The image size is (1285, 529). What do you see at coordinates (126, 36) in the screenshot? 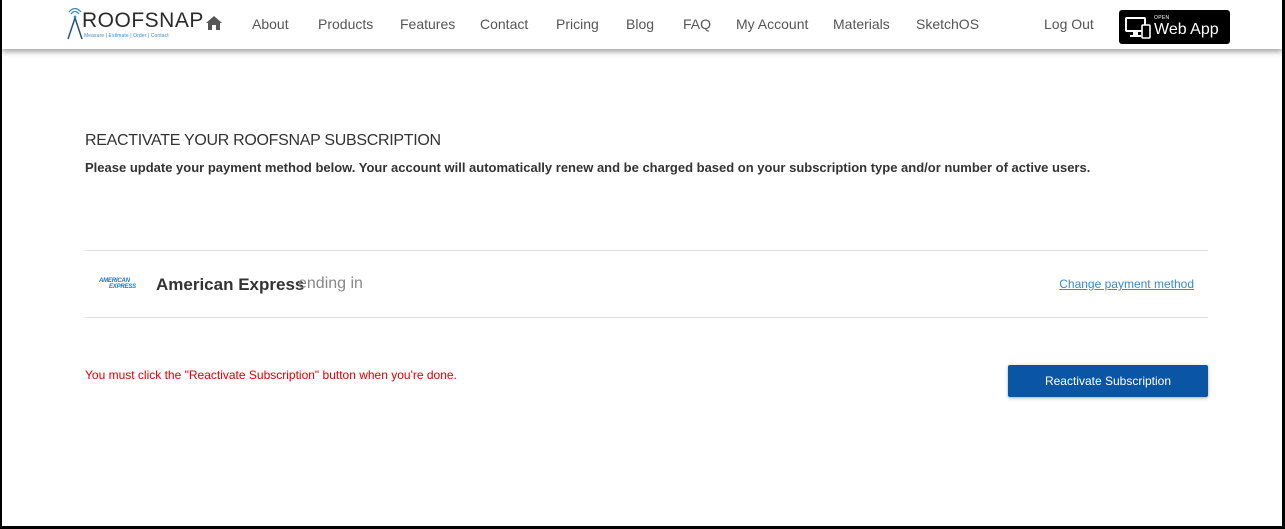
I see `logo-tagline: Measure | Estimate | Order | Contact` at bounding box center [126, 36].